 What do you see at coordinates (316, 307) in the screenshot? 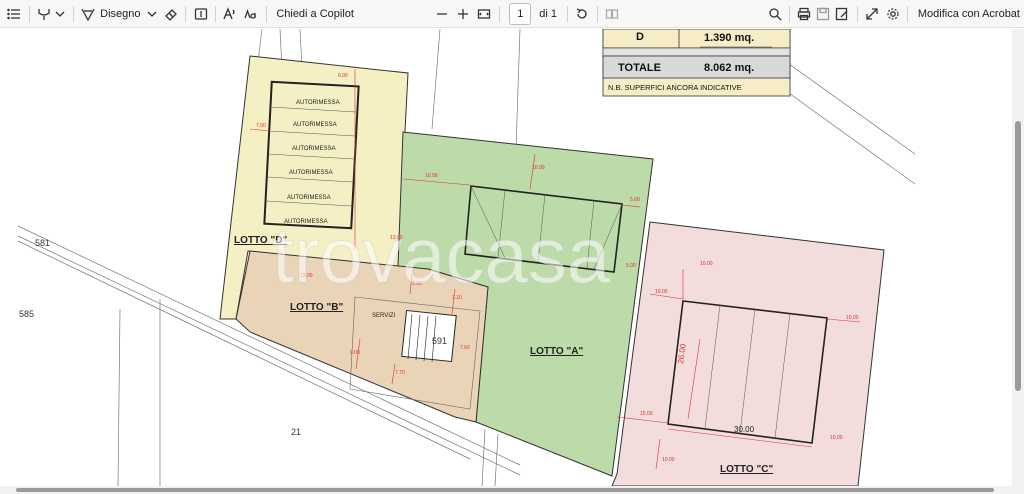
I see `lot-b-label: LOTTO "B"` at bounding box center [316, 307].